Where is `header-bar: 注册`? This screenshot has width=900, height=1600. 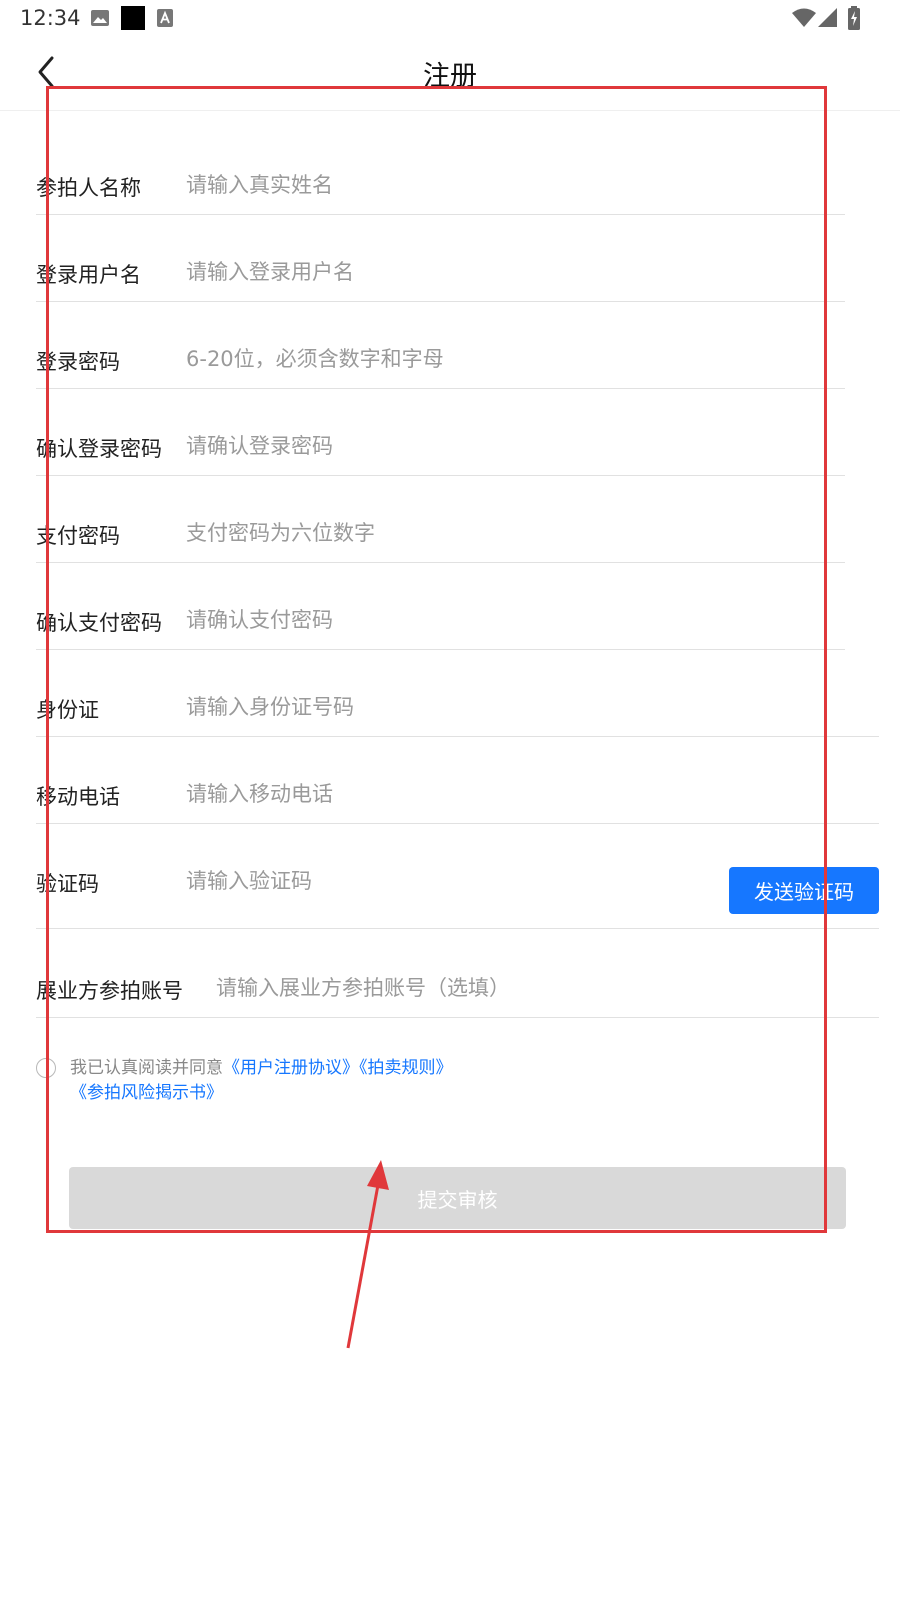
header-bar: 注册 is located at coordinates (450, 73).